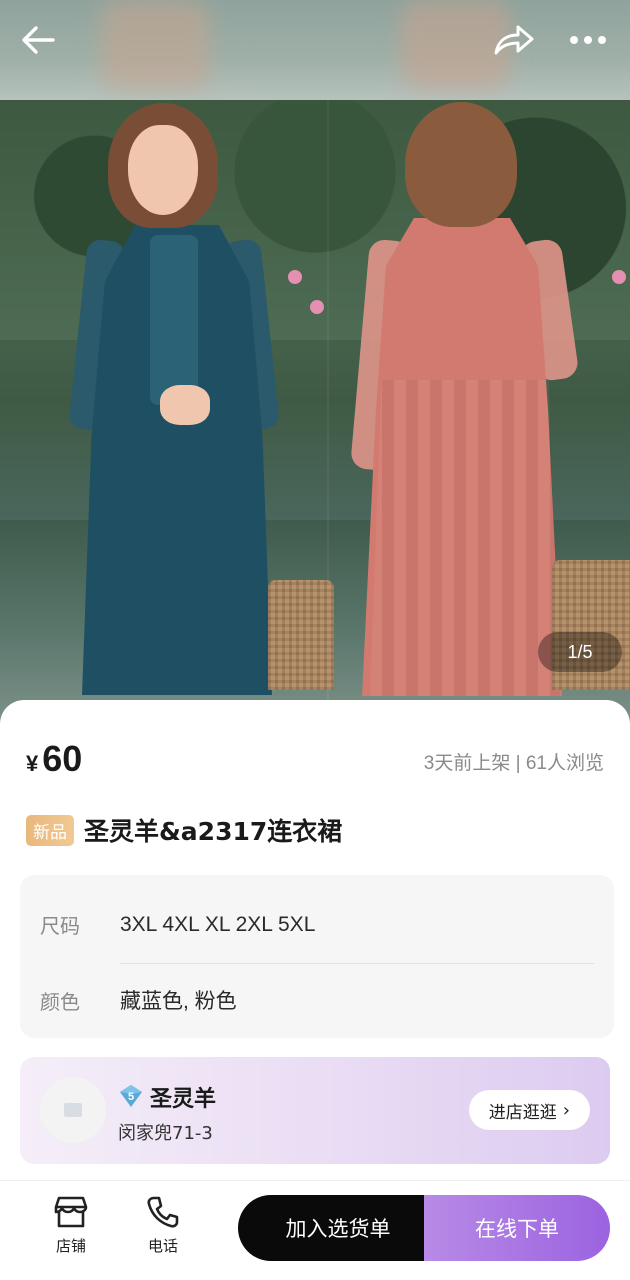 The width and height of the screenshot is (630, 1280). Describe the element at coordinates (574, 40) in the screenshot. I see `more-icon` at that location.